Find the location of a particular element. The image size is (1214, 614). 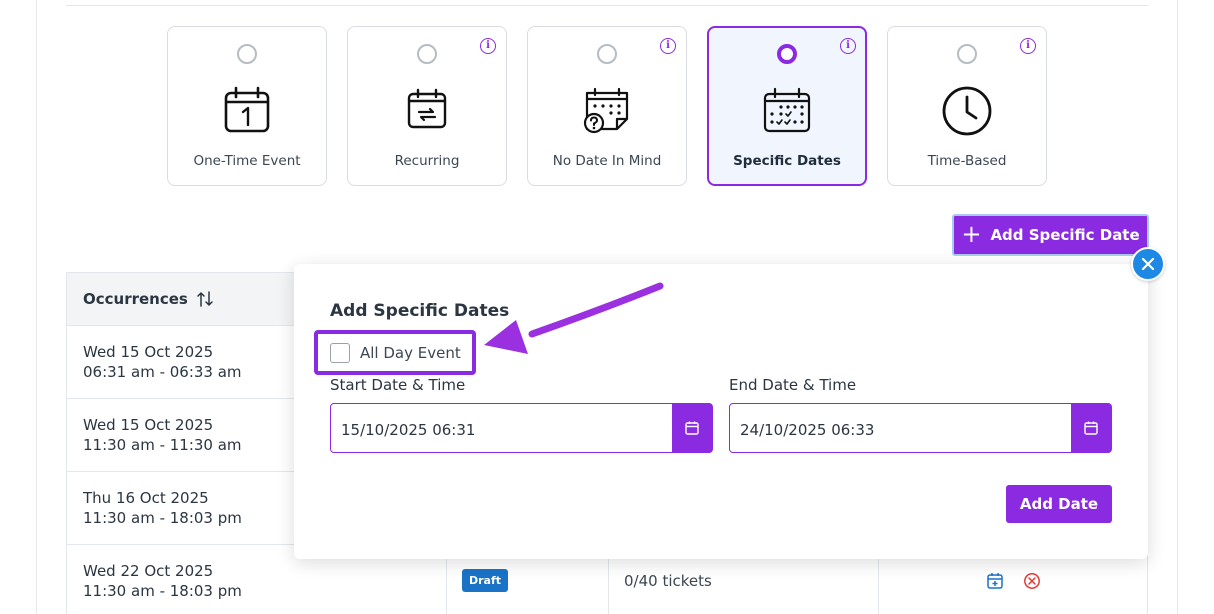

delete-icon is located at coordinates (1032, 581).